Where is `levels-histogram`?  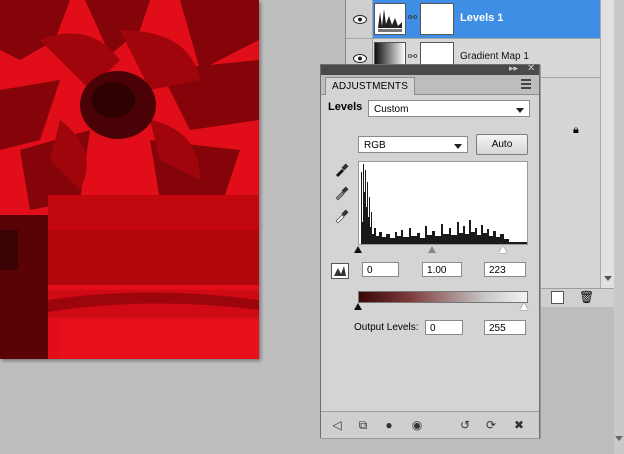
levels-histogram is located at coordinates (443, 203).